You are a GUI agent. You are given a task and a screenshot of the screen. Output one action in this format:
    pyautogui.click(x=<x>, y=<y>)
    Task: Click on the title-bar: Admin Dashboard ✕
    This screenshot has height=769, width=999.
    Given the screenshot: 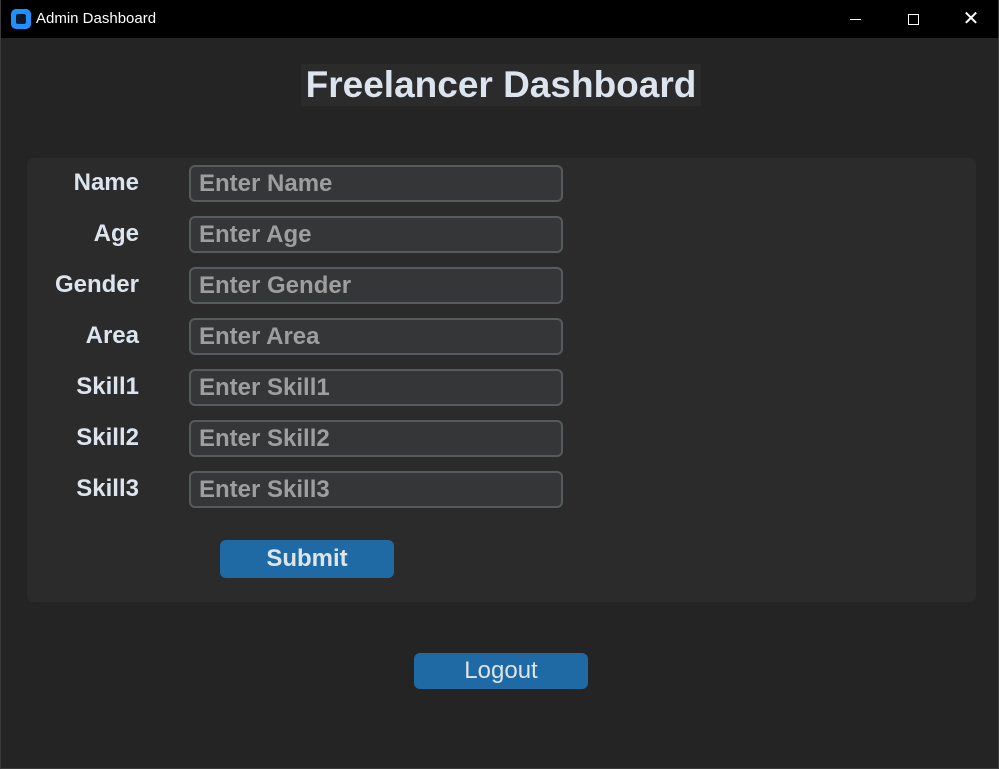 What is the action you would take?
    pyautogui.click(x=499, y=19)
    